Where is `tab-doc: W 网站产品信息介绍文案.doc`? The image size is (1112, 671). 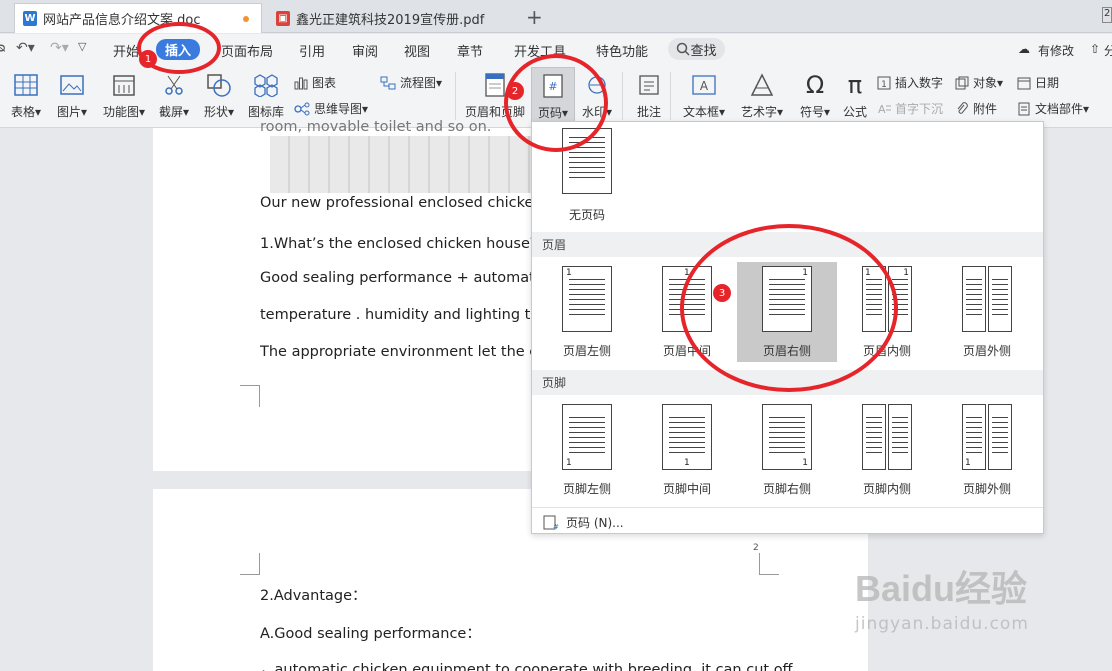
tab-doc: W 网站产品信息介绍文案.doc is located at coordinates (138, 18).